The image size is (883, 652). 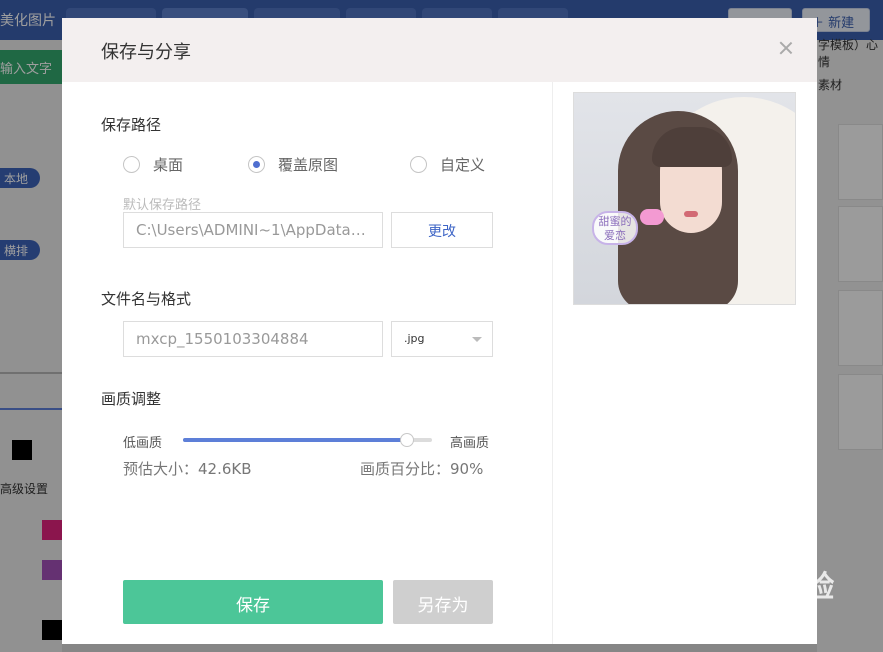 What do you see at coordinates (187, 469) in the screenshot?
I see `estimated-size: 预估大小：42.6KB` at bounding box center [187, 469].